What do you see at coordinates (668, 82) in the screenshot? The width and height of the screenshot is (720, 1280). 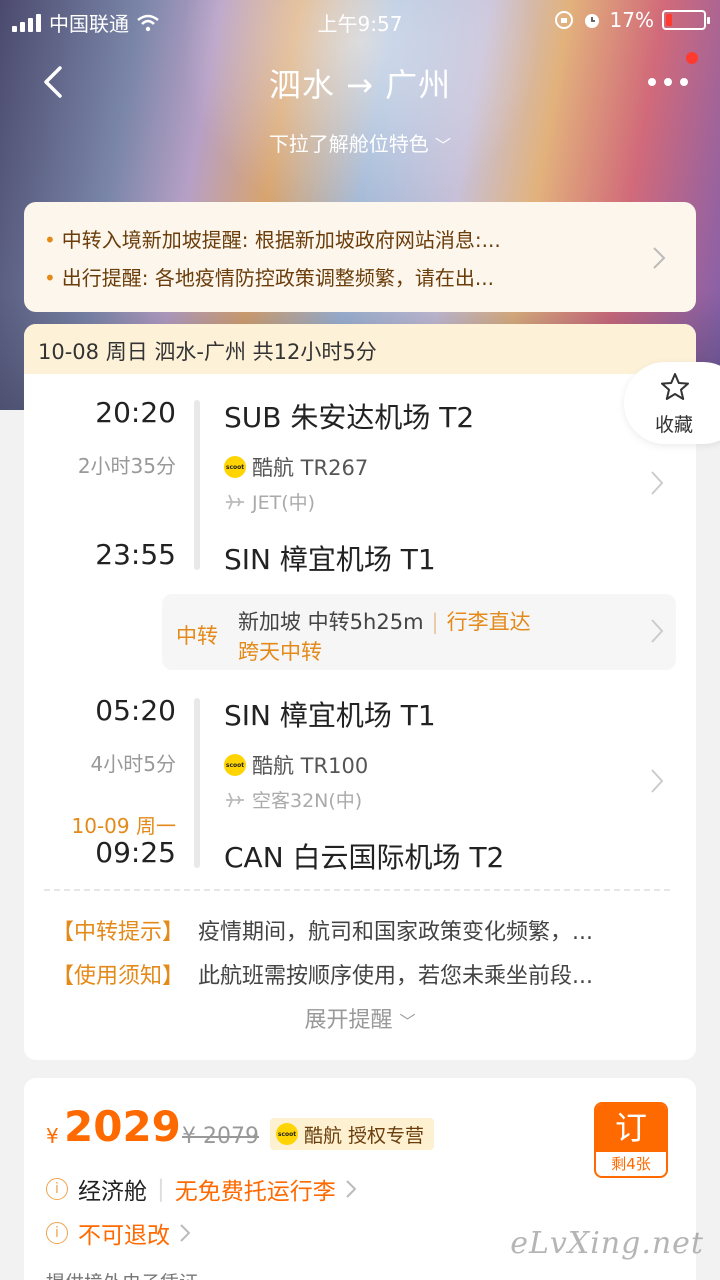 I see `more-options-icon` at bounding box center [668, 82].